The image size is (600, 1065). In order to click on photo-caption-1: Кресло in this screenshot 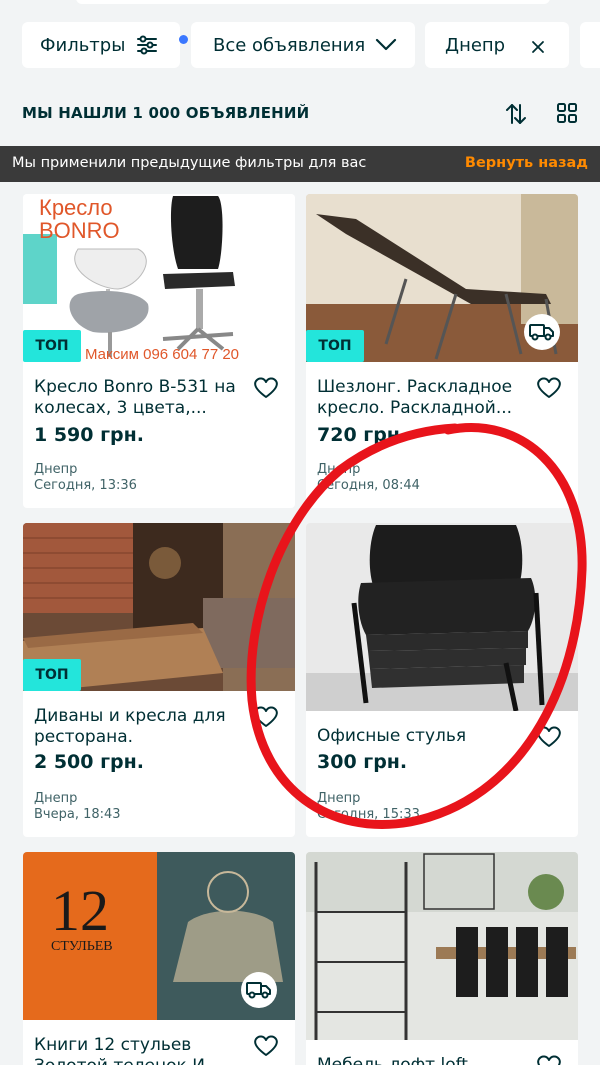, I will do `click(76, 207)`.